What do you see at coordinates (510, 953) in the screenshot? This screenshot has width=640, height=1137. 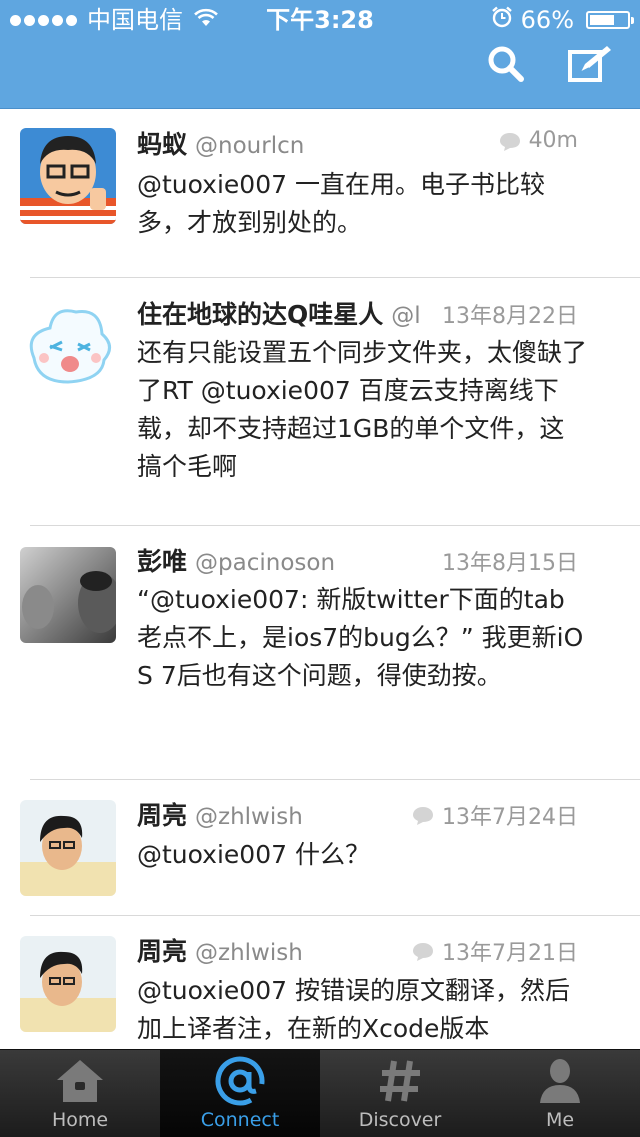 I see `tweet-time-label: 13年7月21日` at bounding box center [510, 953].